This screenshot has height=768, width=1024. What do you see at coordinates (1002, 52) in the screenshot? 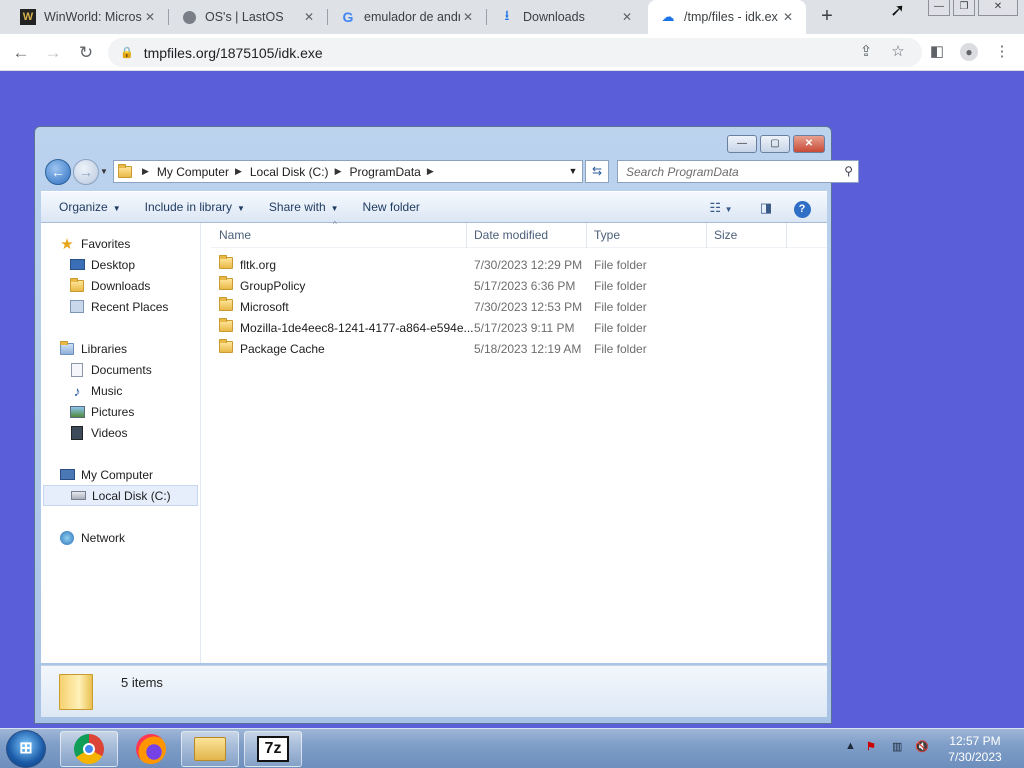
I see `menu-kebab-icon: ⋮` at bounding box center [1002, 52].